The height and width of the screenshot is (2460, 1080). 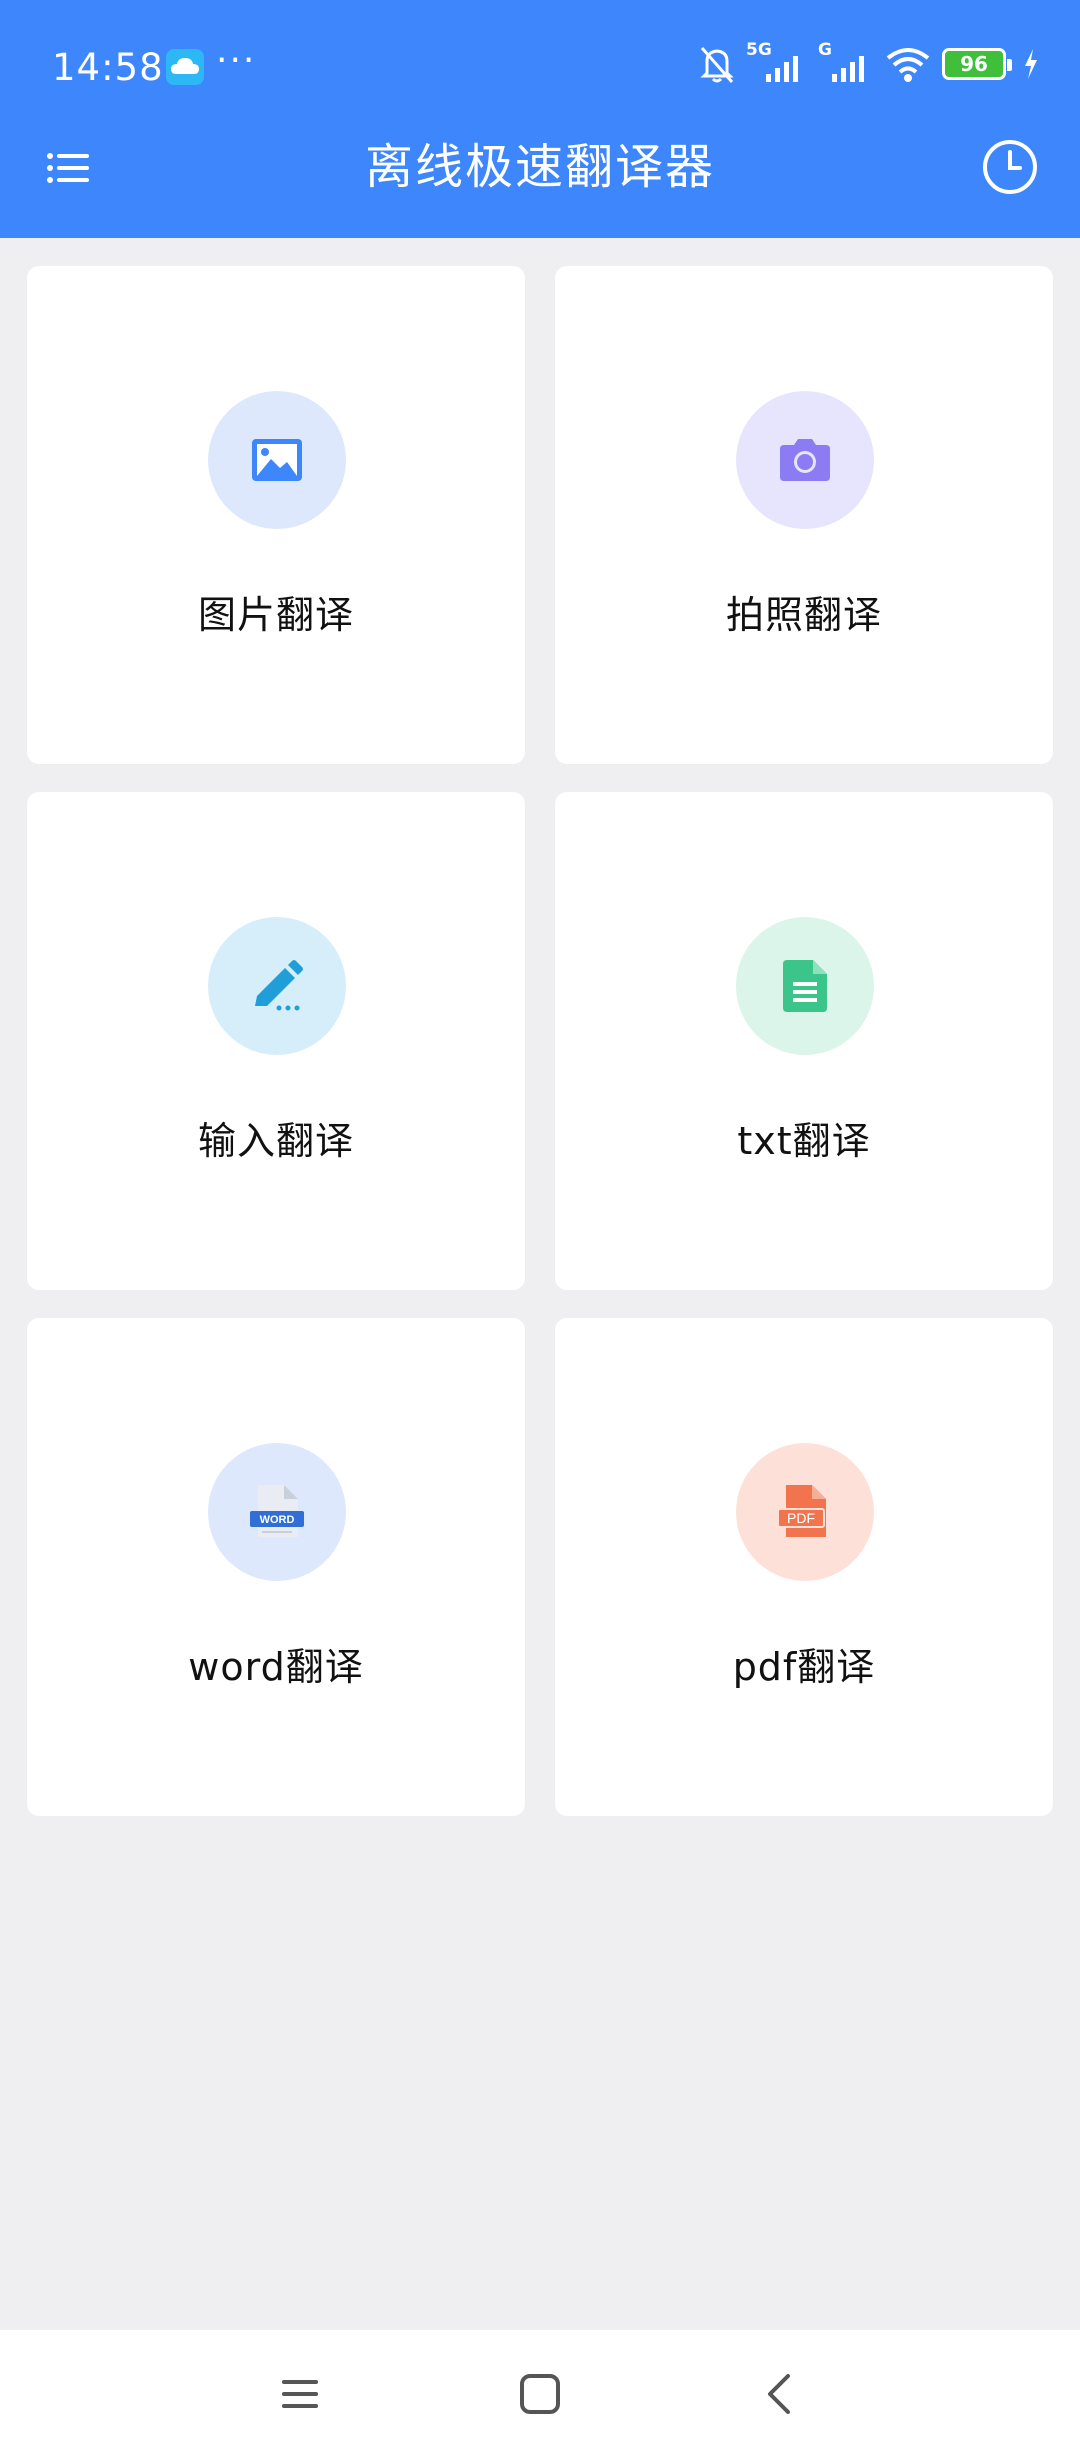 I want to click on square-home-icon, so click(x=540, y=2394).